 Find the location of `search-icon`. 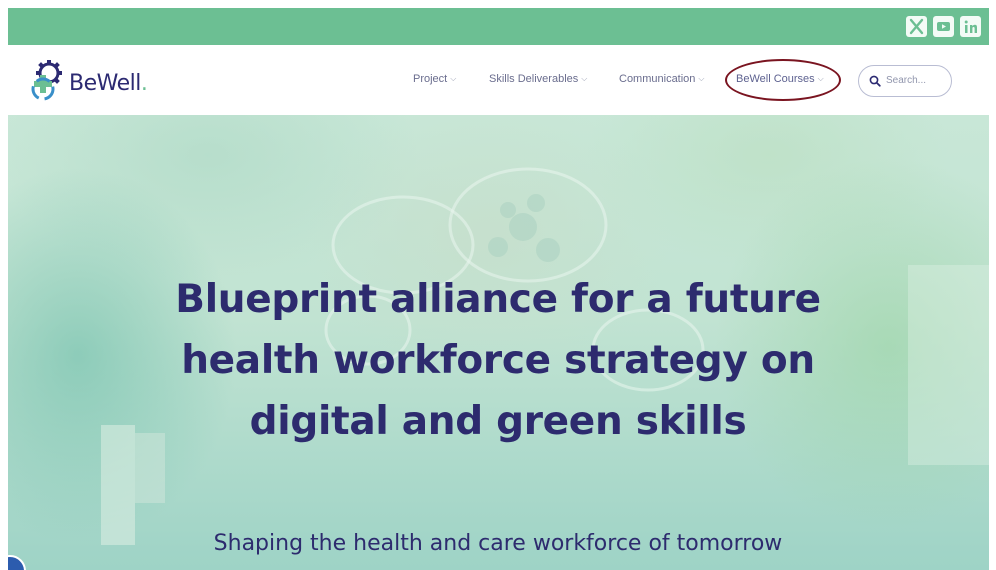

search-icon is located at coordinates (875, 81).